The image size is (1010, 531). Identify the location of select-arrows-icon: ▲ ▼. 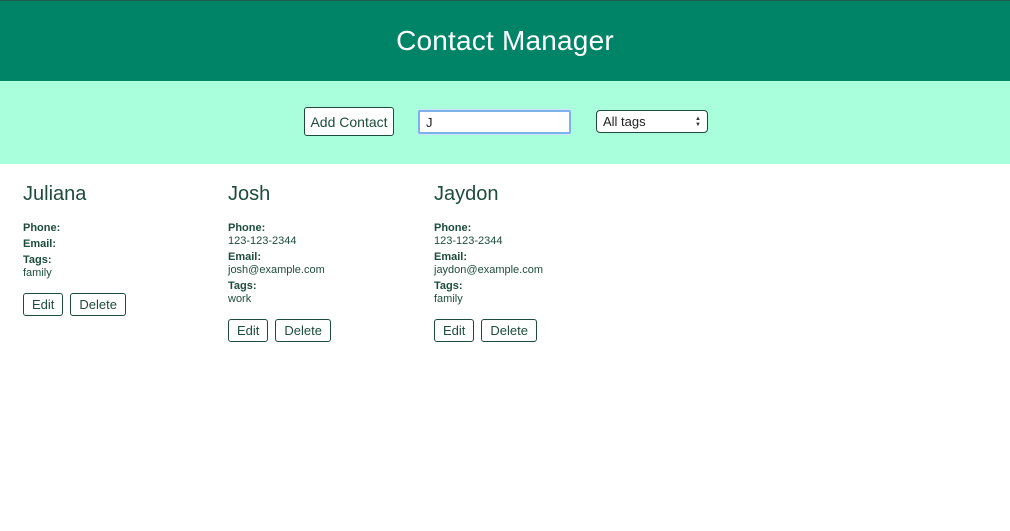
(698, 121).